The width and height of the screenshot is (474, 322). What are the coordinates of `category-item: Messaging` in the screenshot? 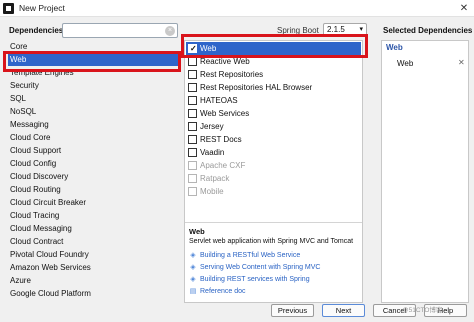 It's located at (93, 124).